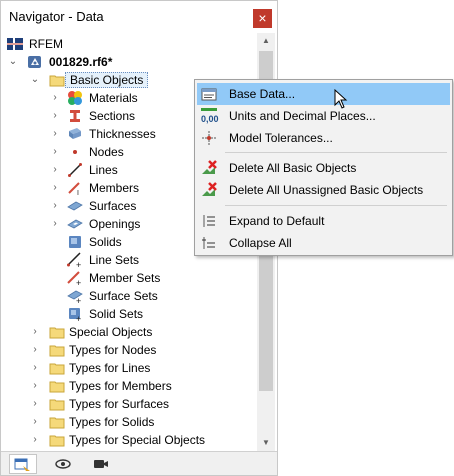 The image size is (454, 476). I want to click on base-data-icon, so click(209, 94).